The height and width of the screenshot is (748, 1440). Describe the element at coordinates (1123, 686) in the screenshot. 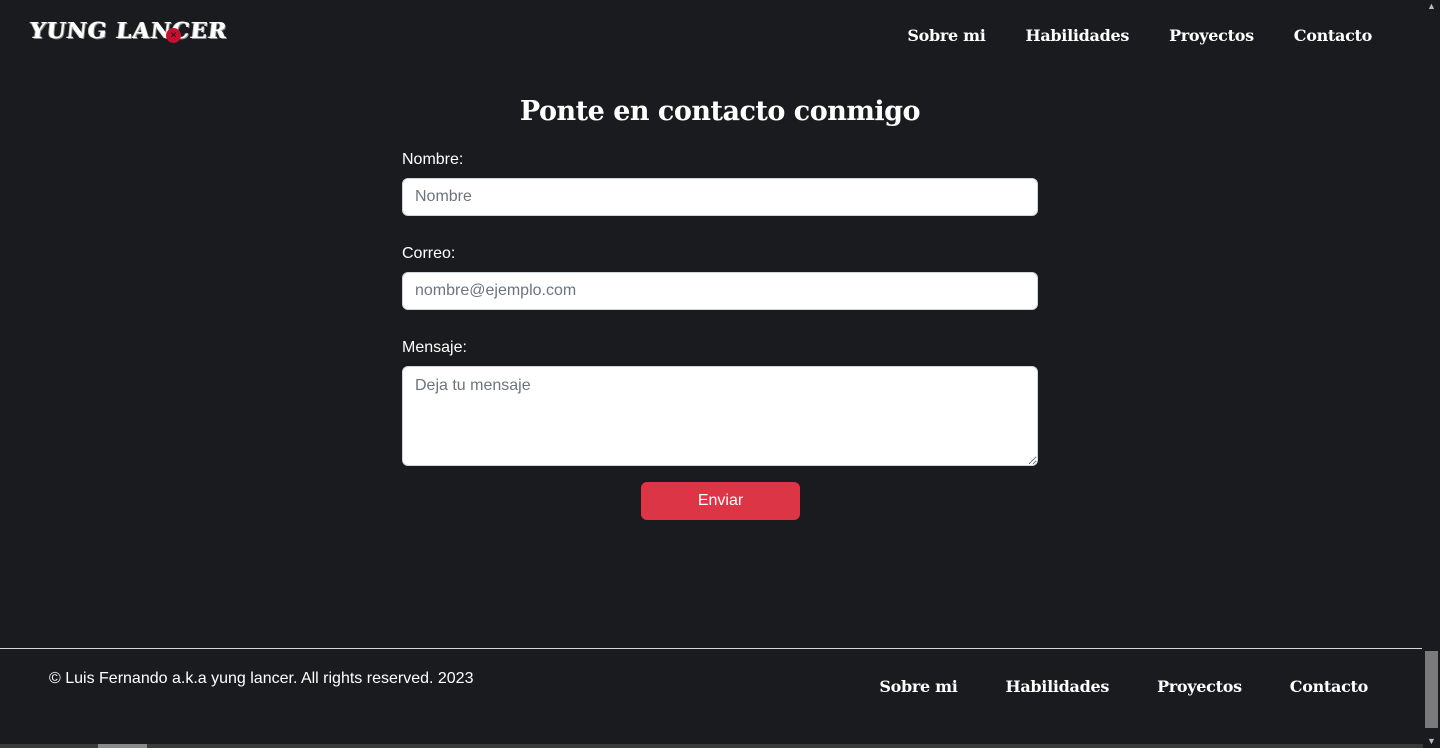

I see `footer-nav: Sobre mi Habilidades Proyectos Contacto` at that location.